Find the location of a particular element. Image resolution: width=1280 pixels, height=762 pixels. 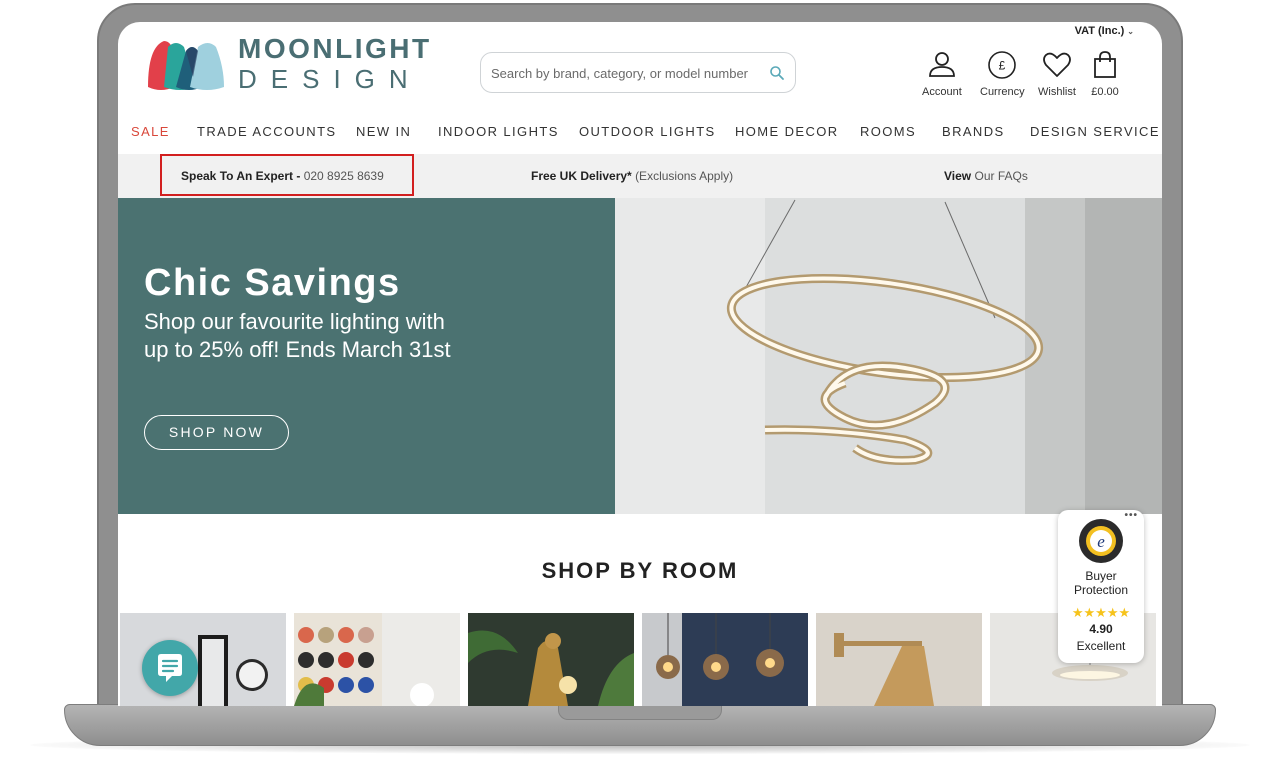

currency-label: Currency is located at coordinates (1002, 92).